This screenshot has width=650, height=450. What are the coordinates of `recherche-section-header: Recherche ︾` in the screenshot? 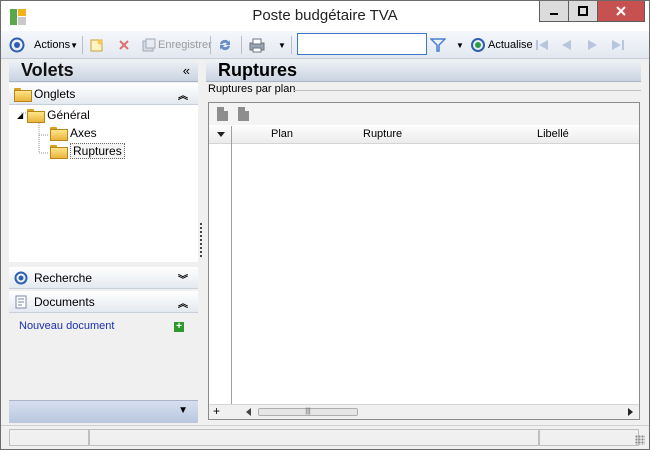 It's located at (103, 278).